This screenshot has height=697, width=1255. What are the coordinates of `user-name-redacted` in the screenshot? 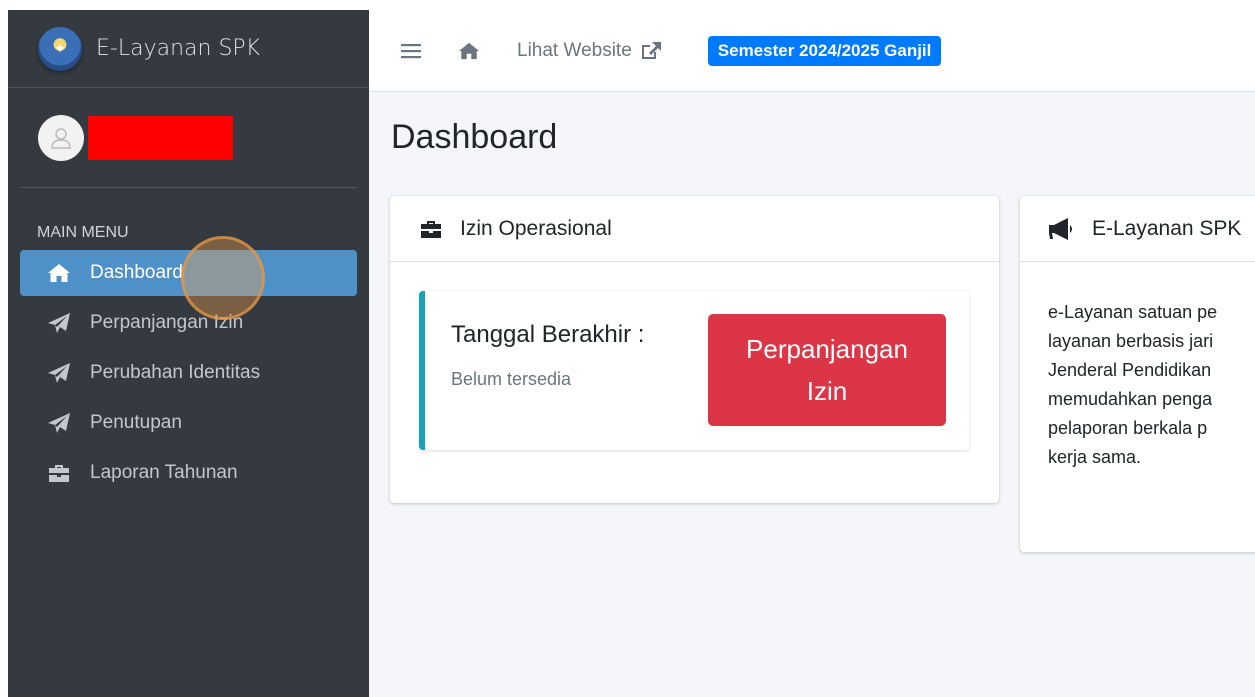 It's located at (160, 137).